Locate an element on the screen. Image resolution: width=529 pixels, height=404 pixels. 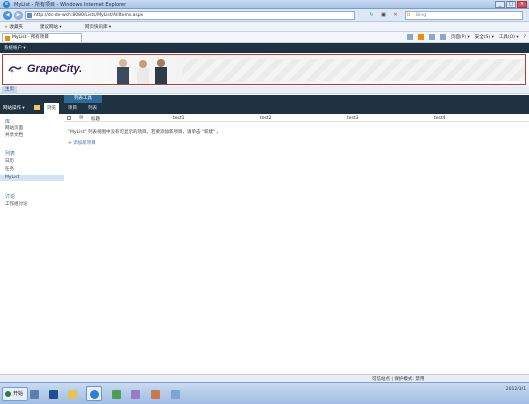
nav-link-mylist-label: MyList is located at coordinates (12, 177).